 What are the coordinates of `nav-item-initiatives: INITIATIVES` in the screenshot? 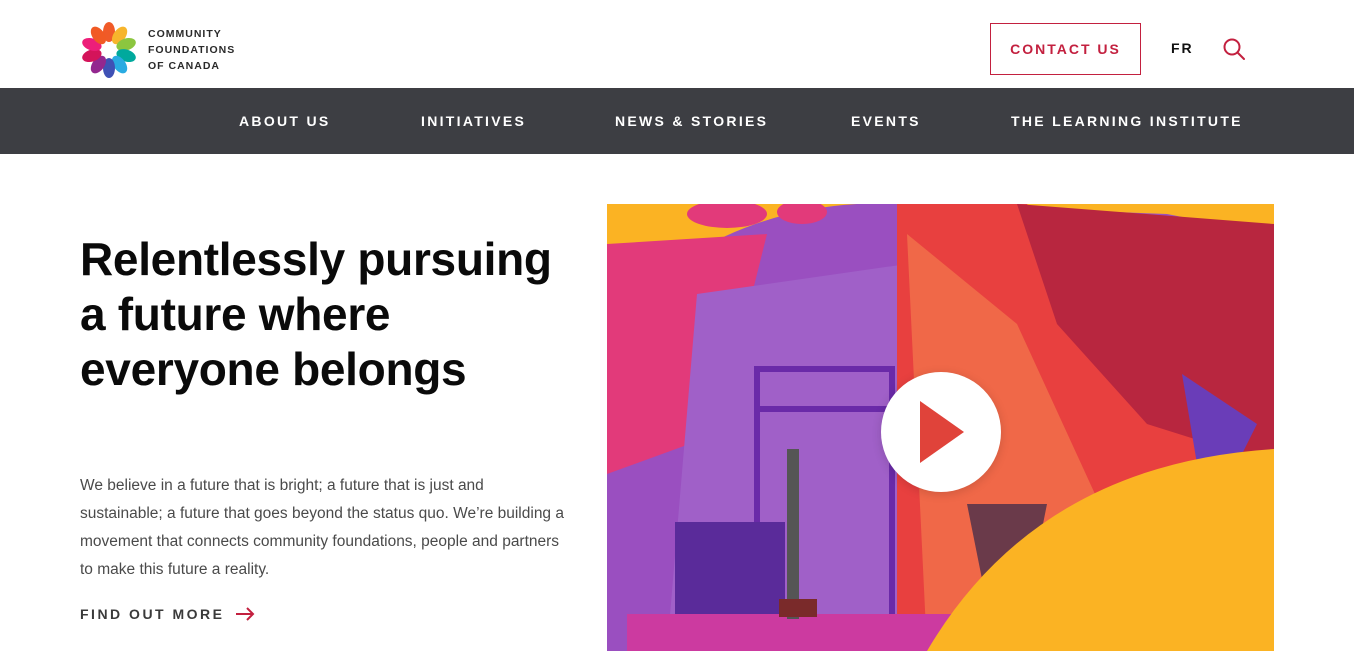 It's located at (473, 121).